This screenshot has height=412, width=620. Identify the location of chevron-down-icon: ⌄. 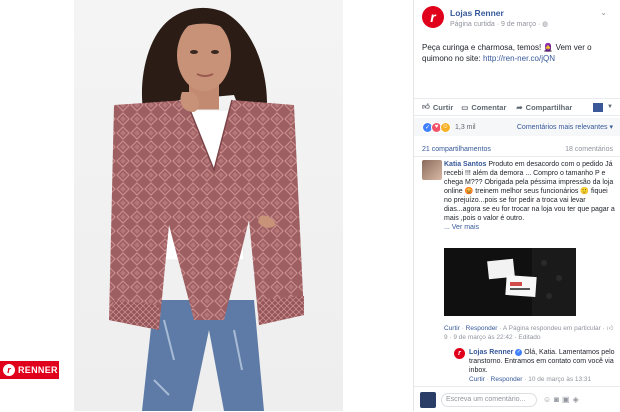
(603, 12).